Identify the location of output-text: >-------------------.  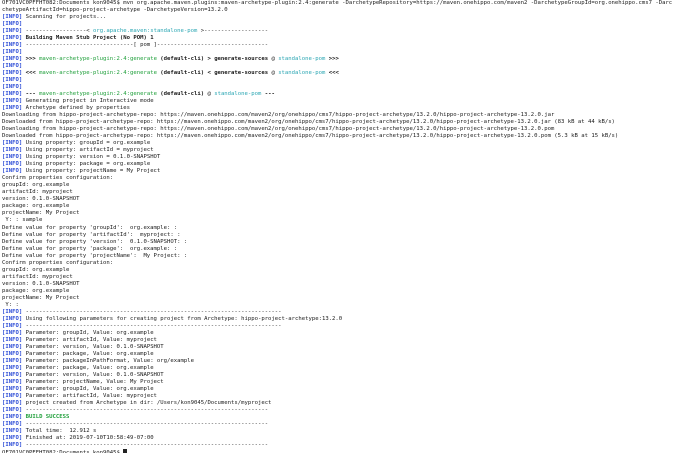
(233, 31).